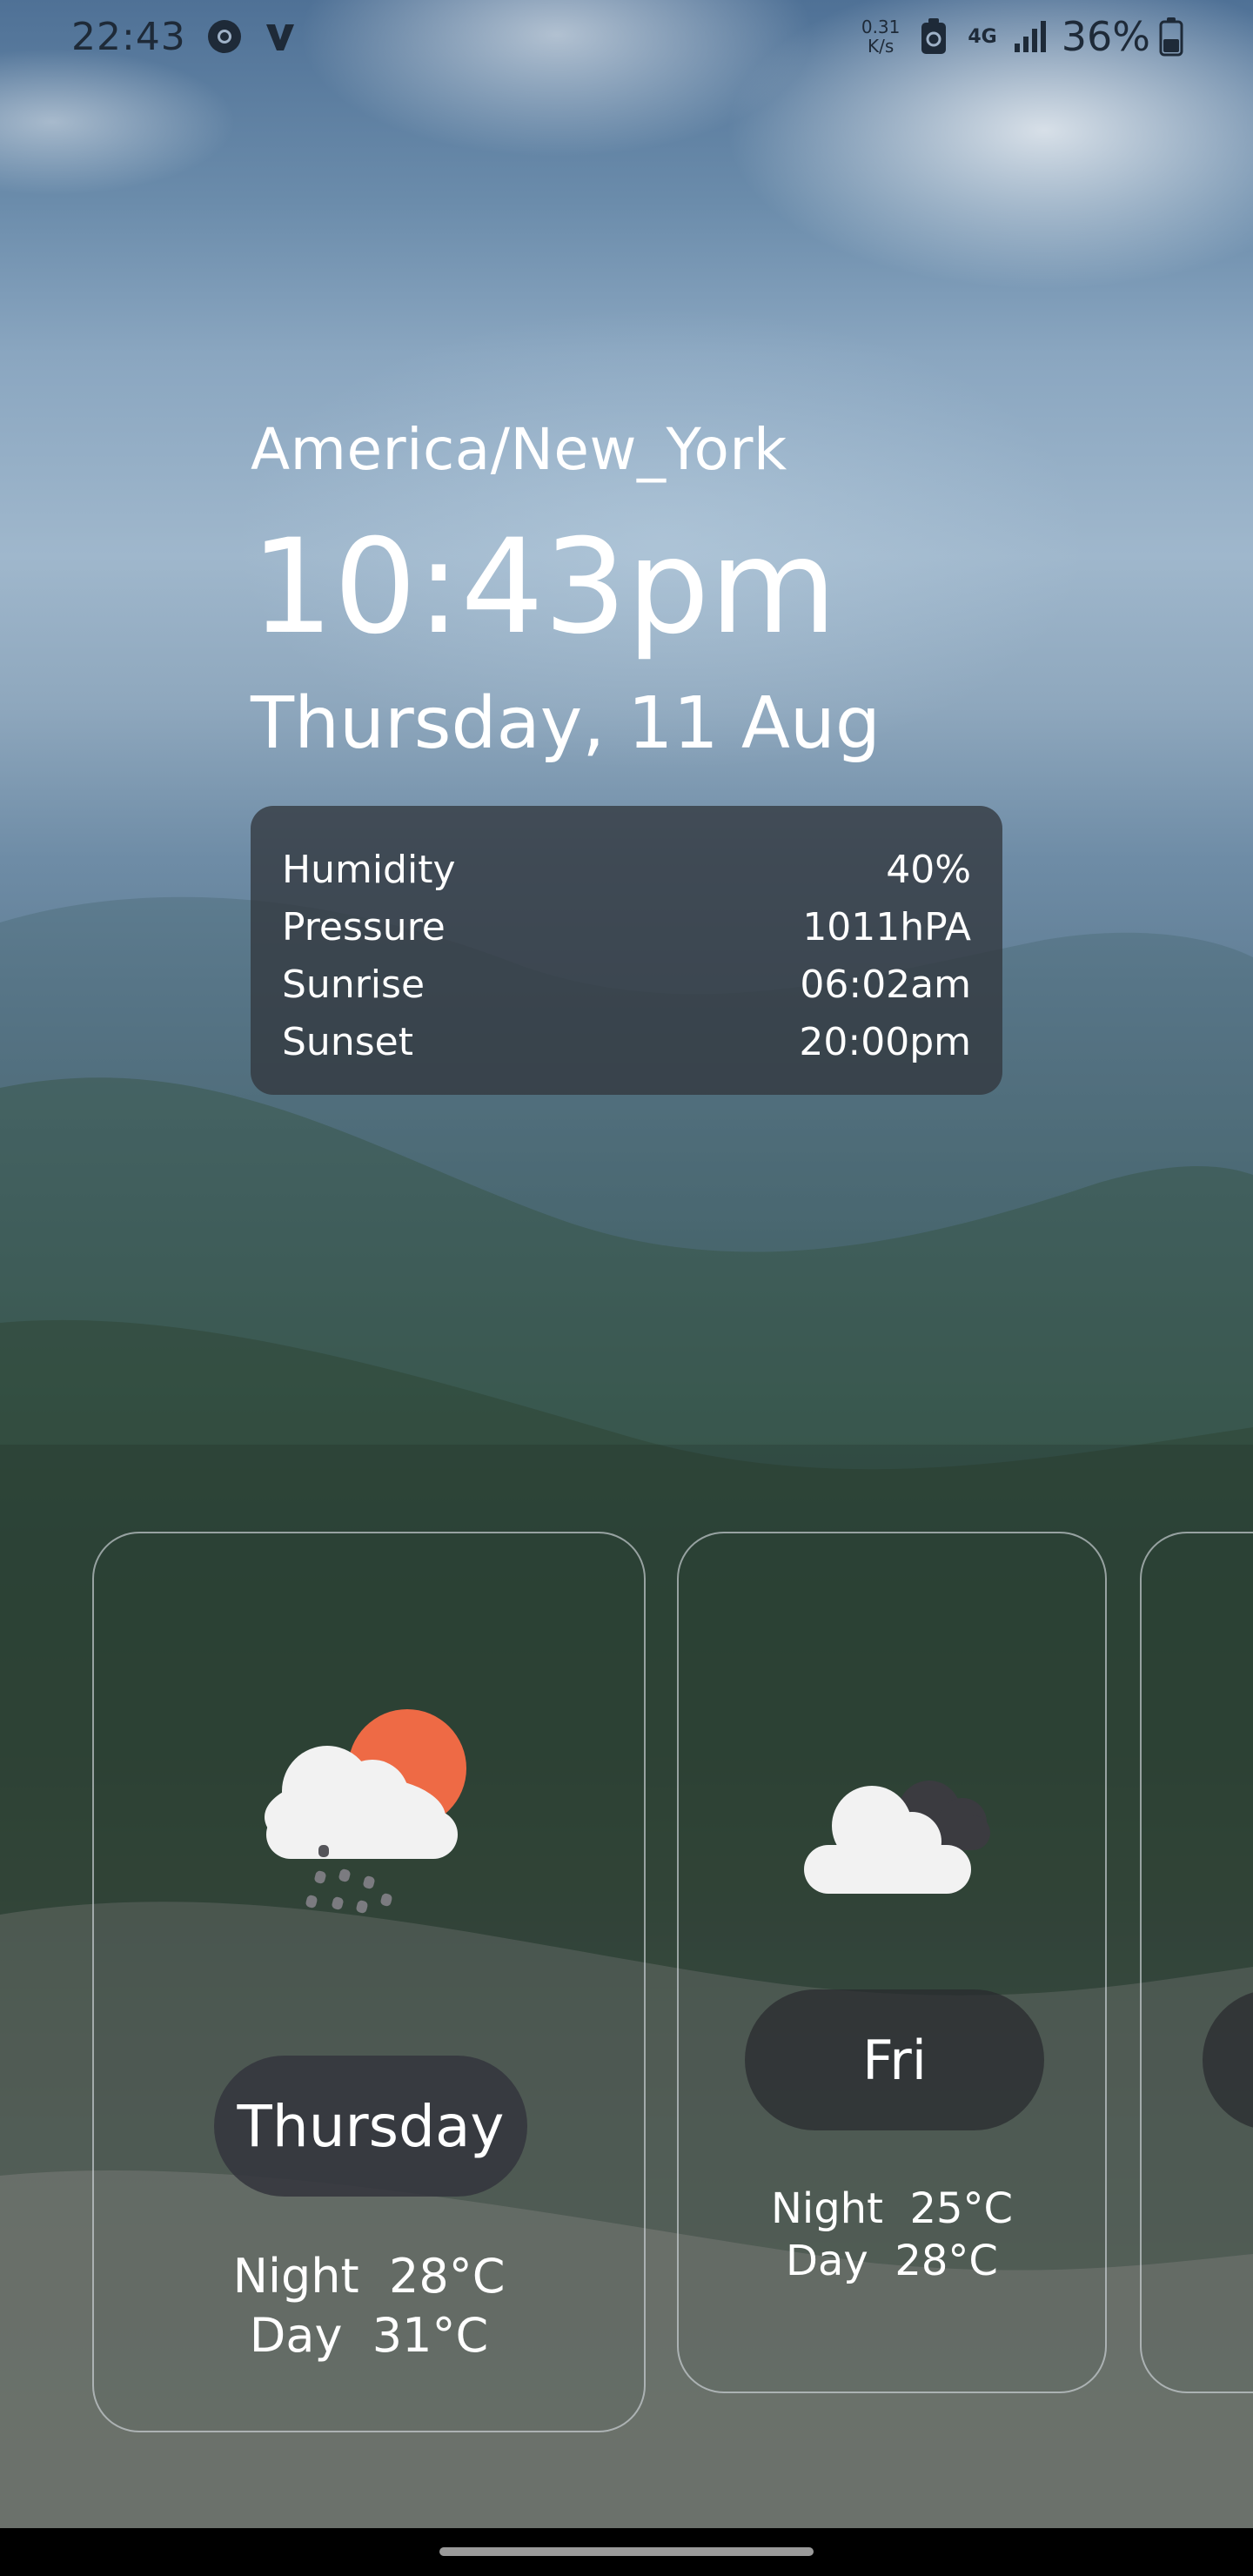 Image resolution: width=1253 pixels, height=2576 pixels. I want to click on network-speed-value: 0.31, so click(881, 27).